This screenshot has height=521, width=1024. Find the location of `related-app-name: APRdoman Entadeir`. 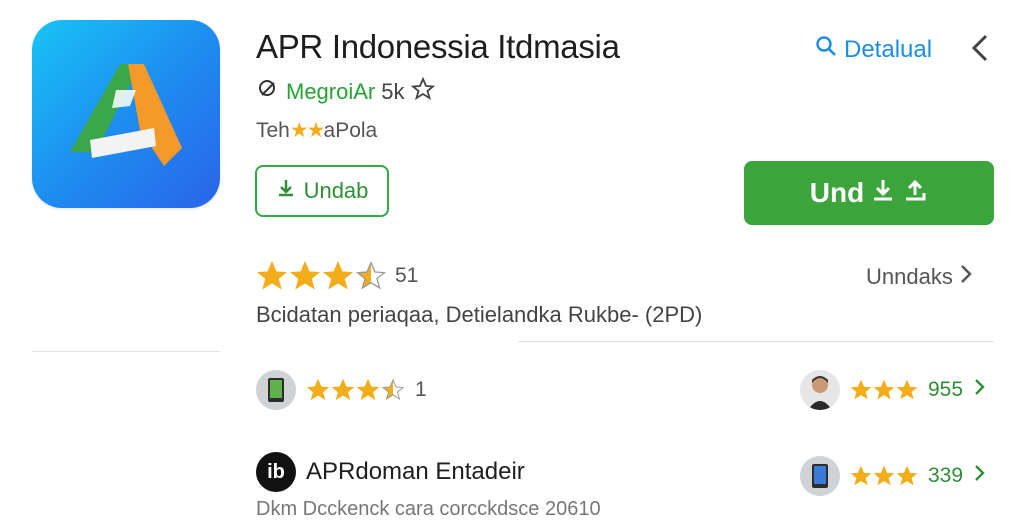

related-app-name: APRdoman Entadeir is located at coordinates (415, 471).